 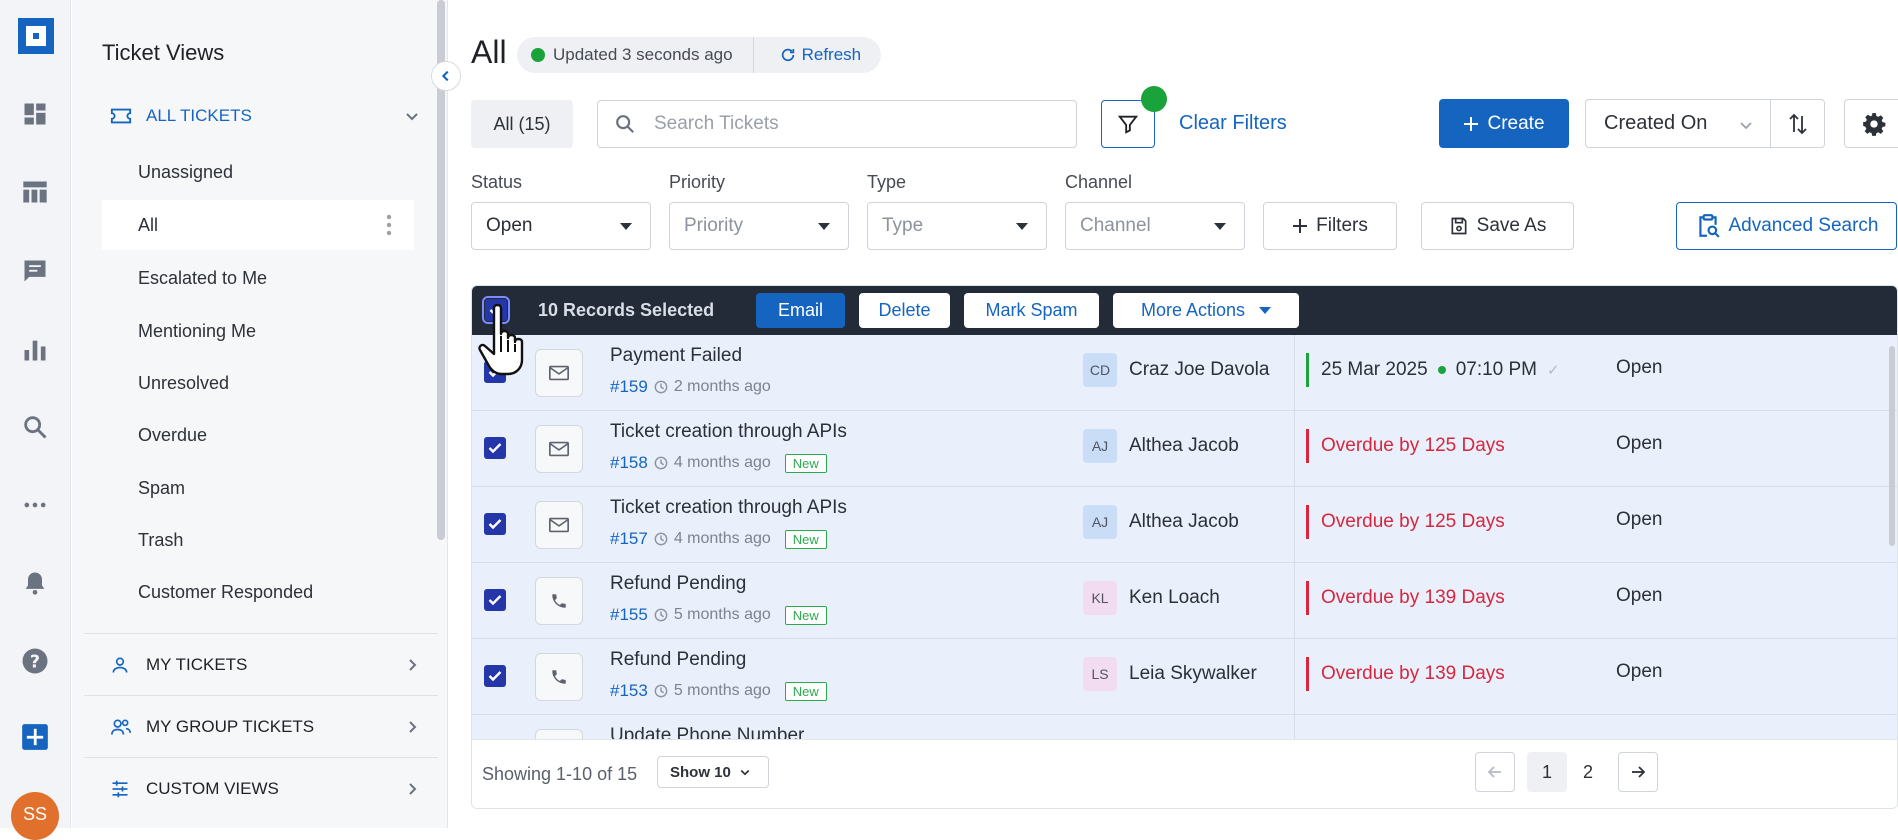 I want to click on ticket-subject: Payment Failed, so click(x=676, y=356).